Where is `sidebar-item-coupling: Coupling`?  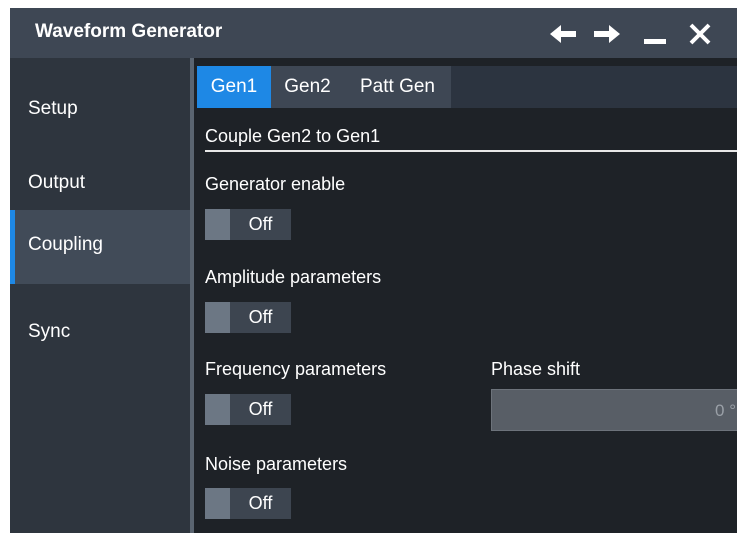 sidebar-item-coupling: Coupling is located at coordinates (100, 247).